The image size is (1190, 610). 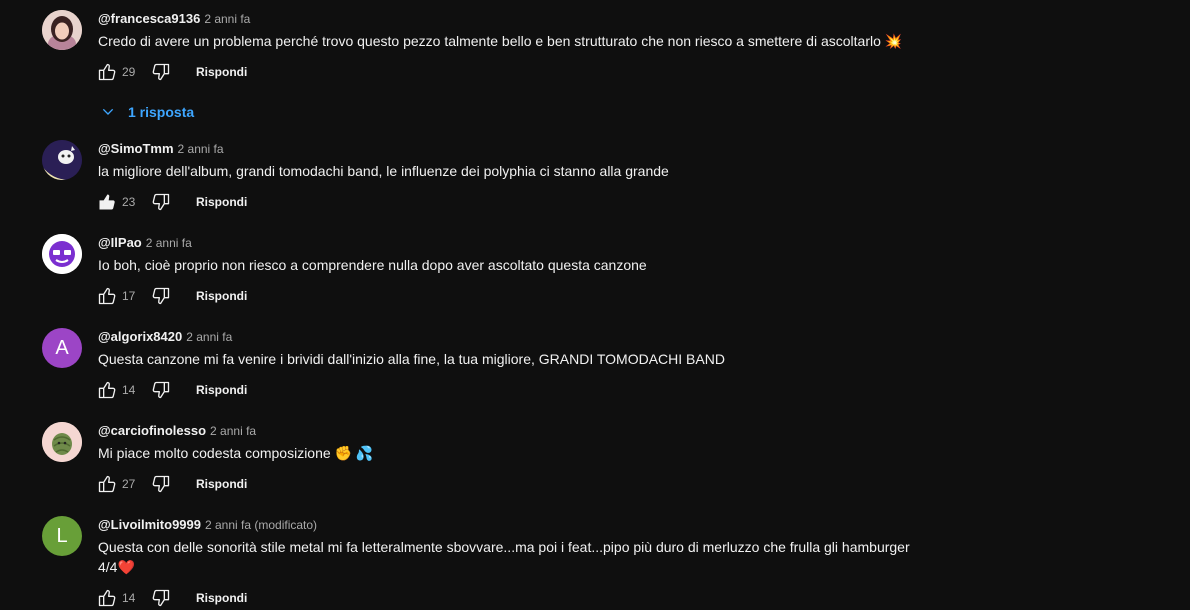 I want to click on comment-text-body: Mi piace molto codesta composizione, so click(x=214, y=453).